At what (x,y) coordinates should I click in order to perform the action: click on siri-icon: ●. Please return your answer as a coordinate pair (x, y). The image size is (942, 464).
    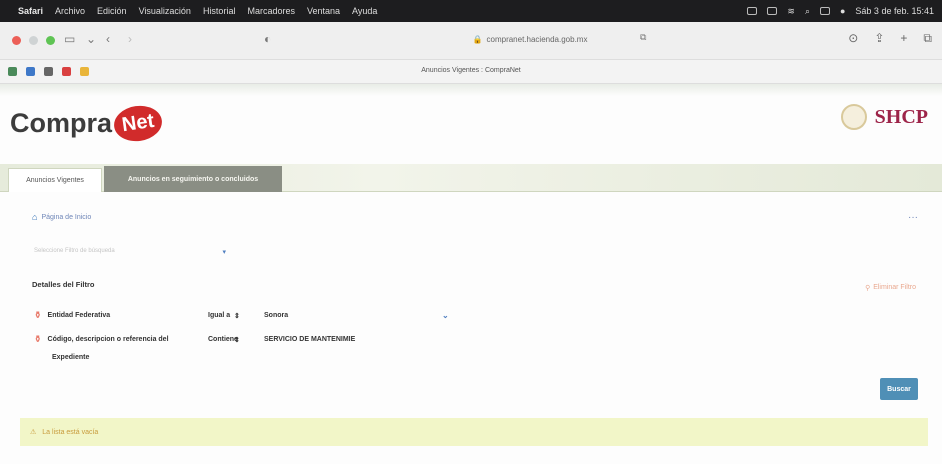
    Looking at the image, I should click on (842, 11).